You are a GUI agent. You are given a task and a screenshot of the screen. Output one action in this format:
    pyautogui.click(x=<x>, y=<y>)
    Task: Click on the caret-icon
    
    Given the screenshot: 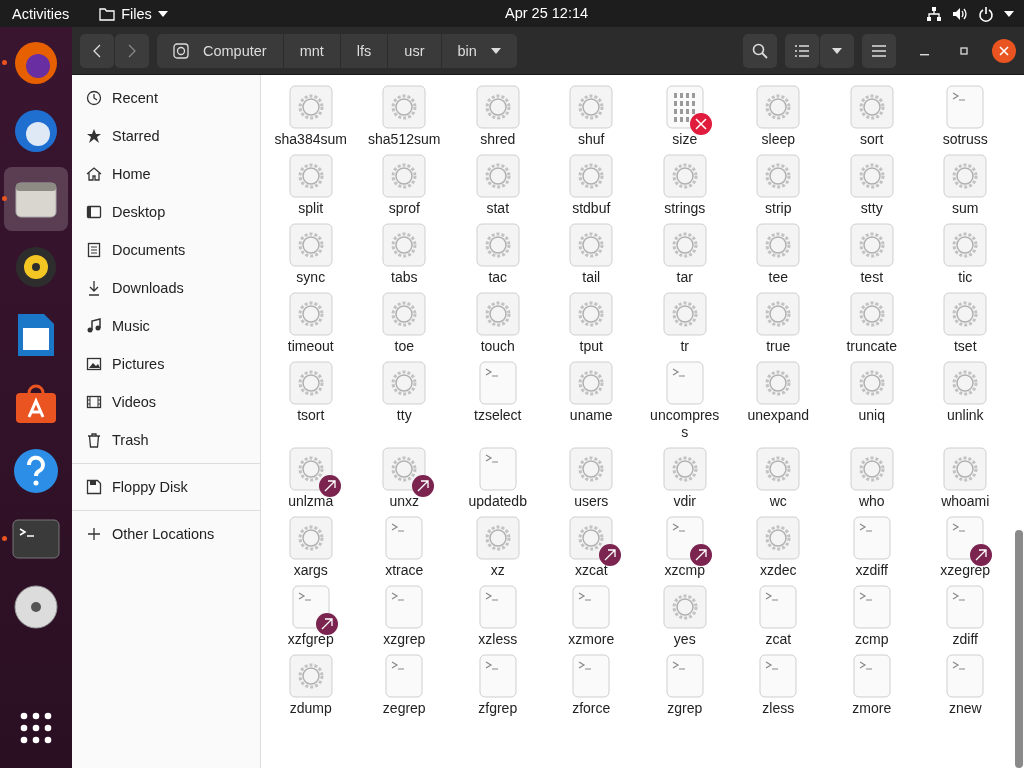 What is the action you would take?
    pyautogui.click(x=1009, y=13)
    